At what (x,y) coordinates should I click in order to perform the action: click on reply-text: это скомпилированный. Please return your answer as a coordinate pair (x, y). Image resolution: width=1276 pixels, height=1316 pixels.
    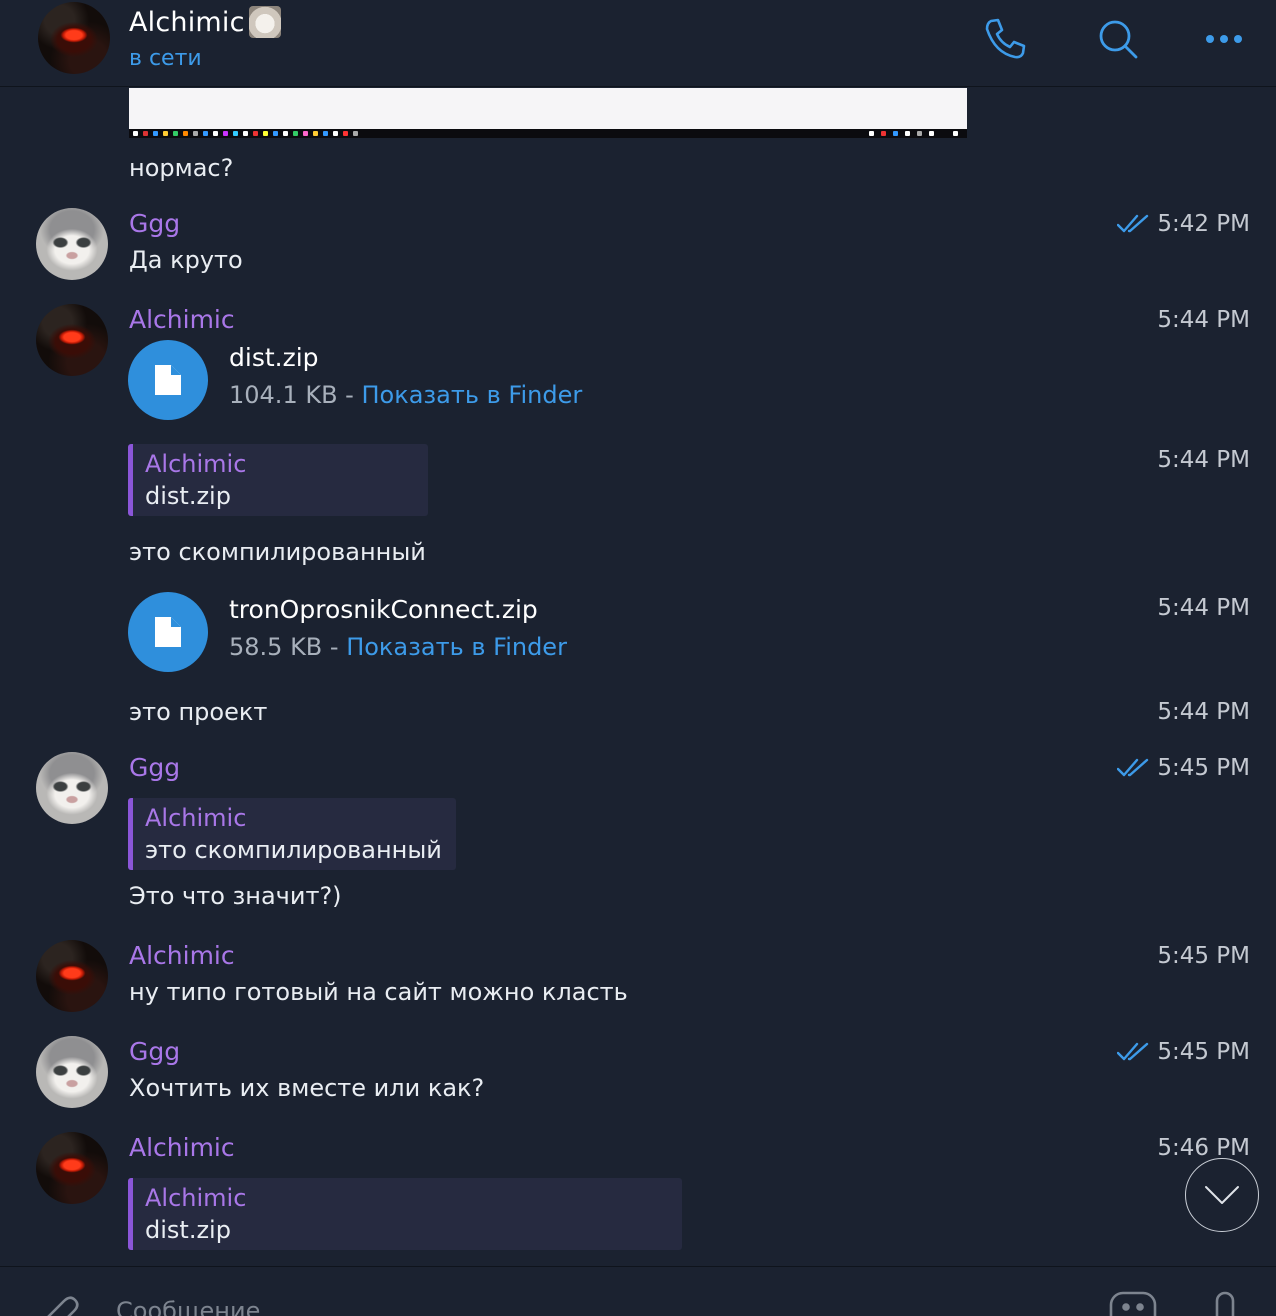
    Looking at the image, I should click on (293, 850).